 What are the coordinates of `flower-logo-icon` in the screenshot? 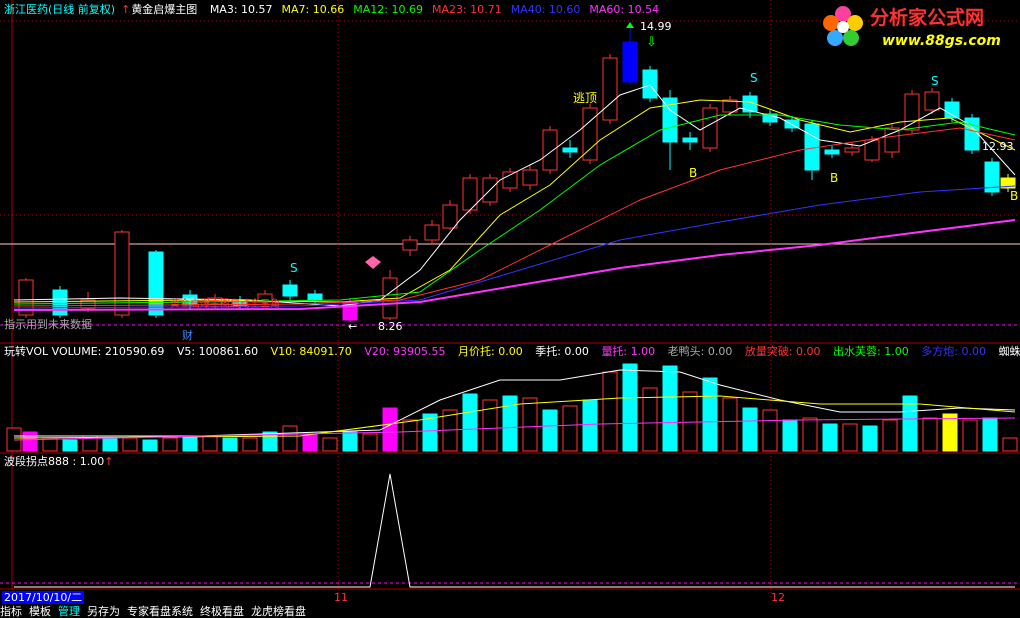 It's located at (843, 26).